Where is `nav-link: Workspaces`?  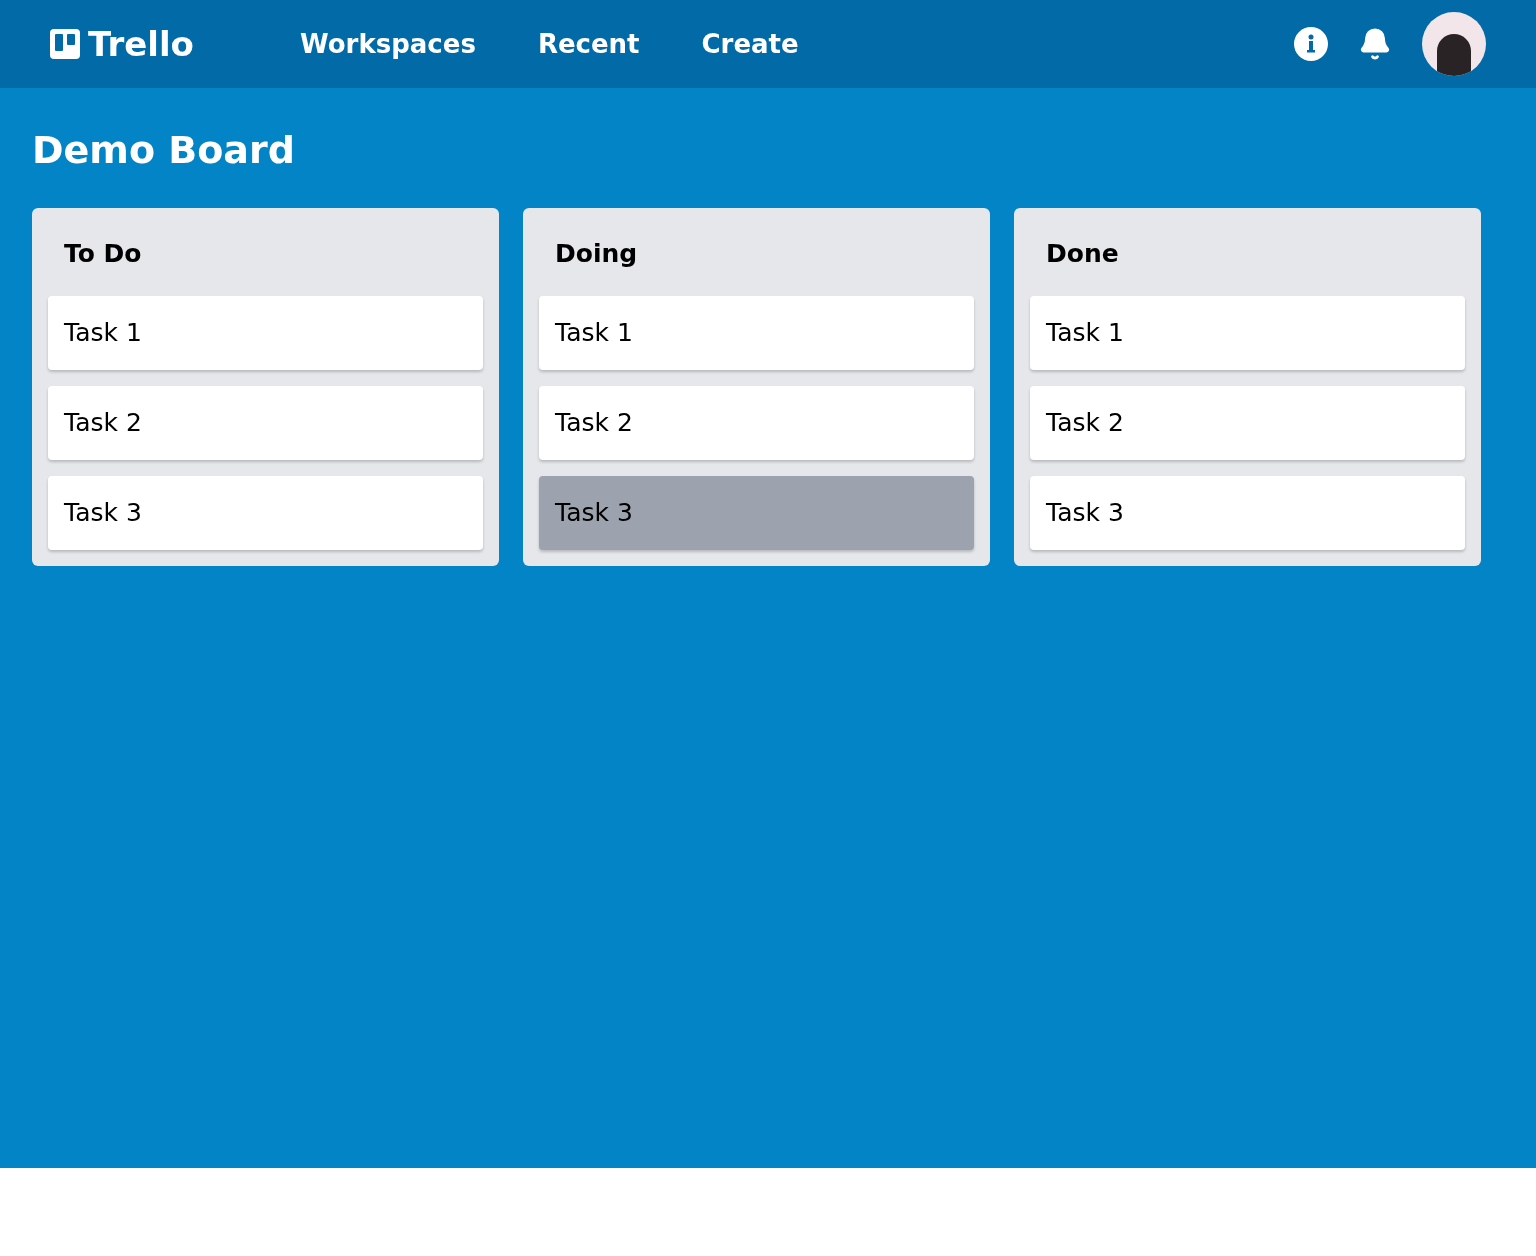 nav-link: Workspaces is located at coordinates (388, 44).